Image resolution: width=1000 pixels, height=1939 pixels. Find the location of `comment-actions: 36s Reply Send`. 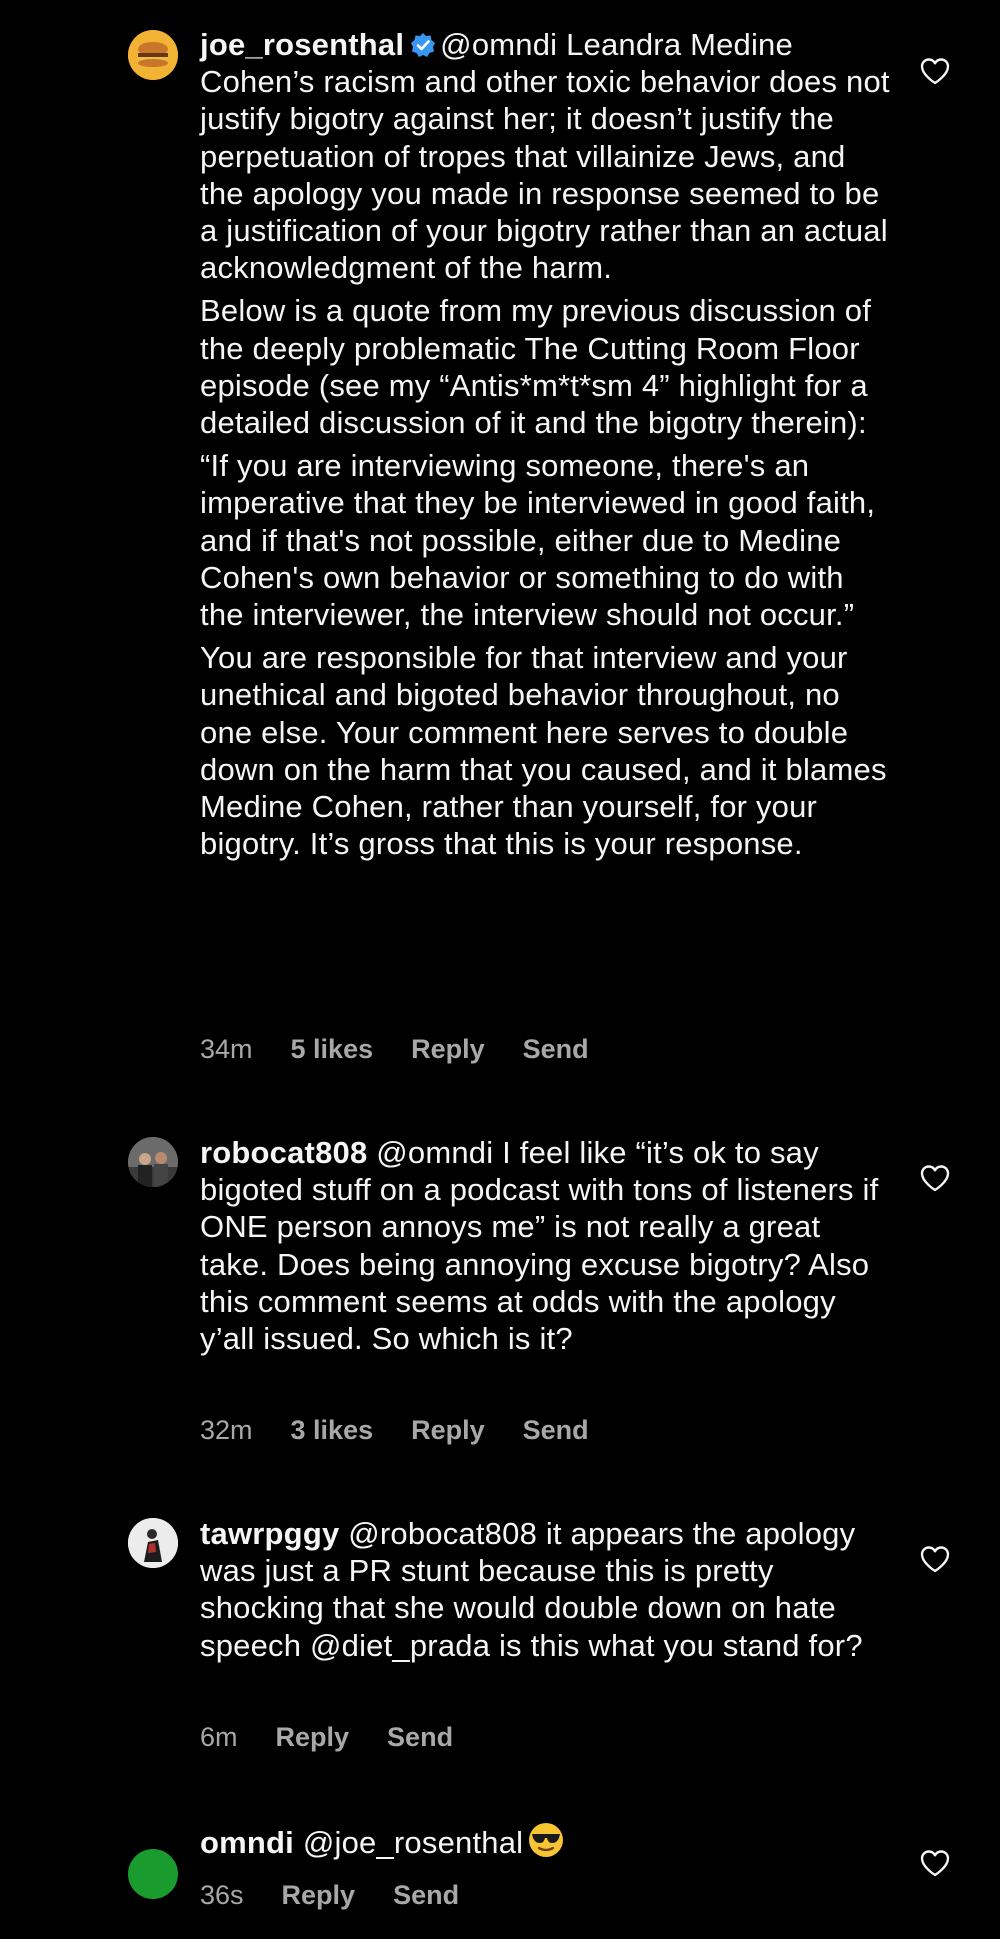

comment-actions: 36s Reply Send is located at coordinates (348, 1895).